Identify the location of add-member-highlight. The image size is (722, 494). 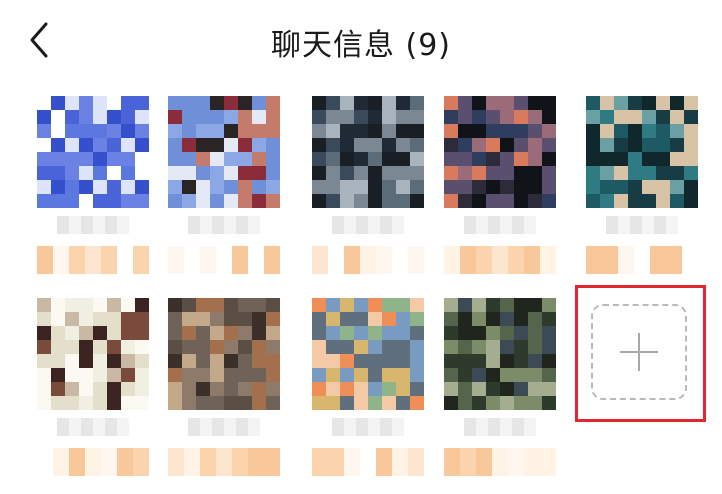
(640, 353).